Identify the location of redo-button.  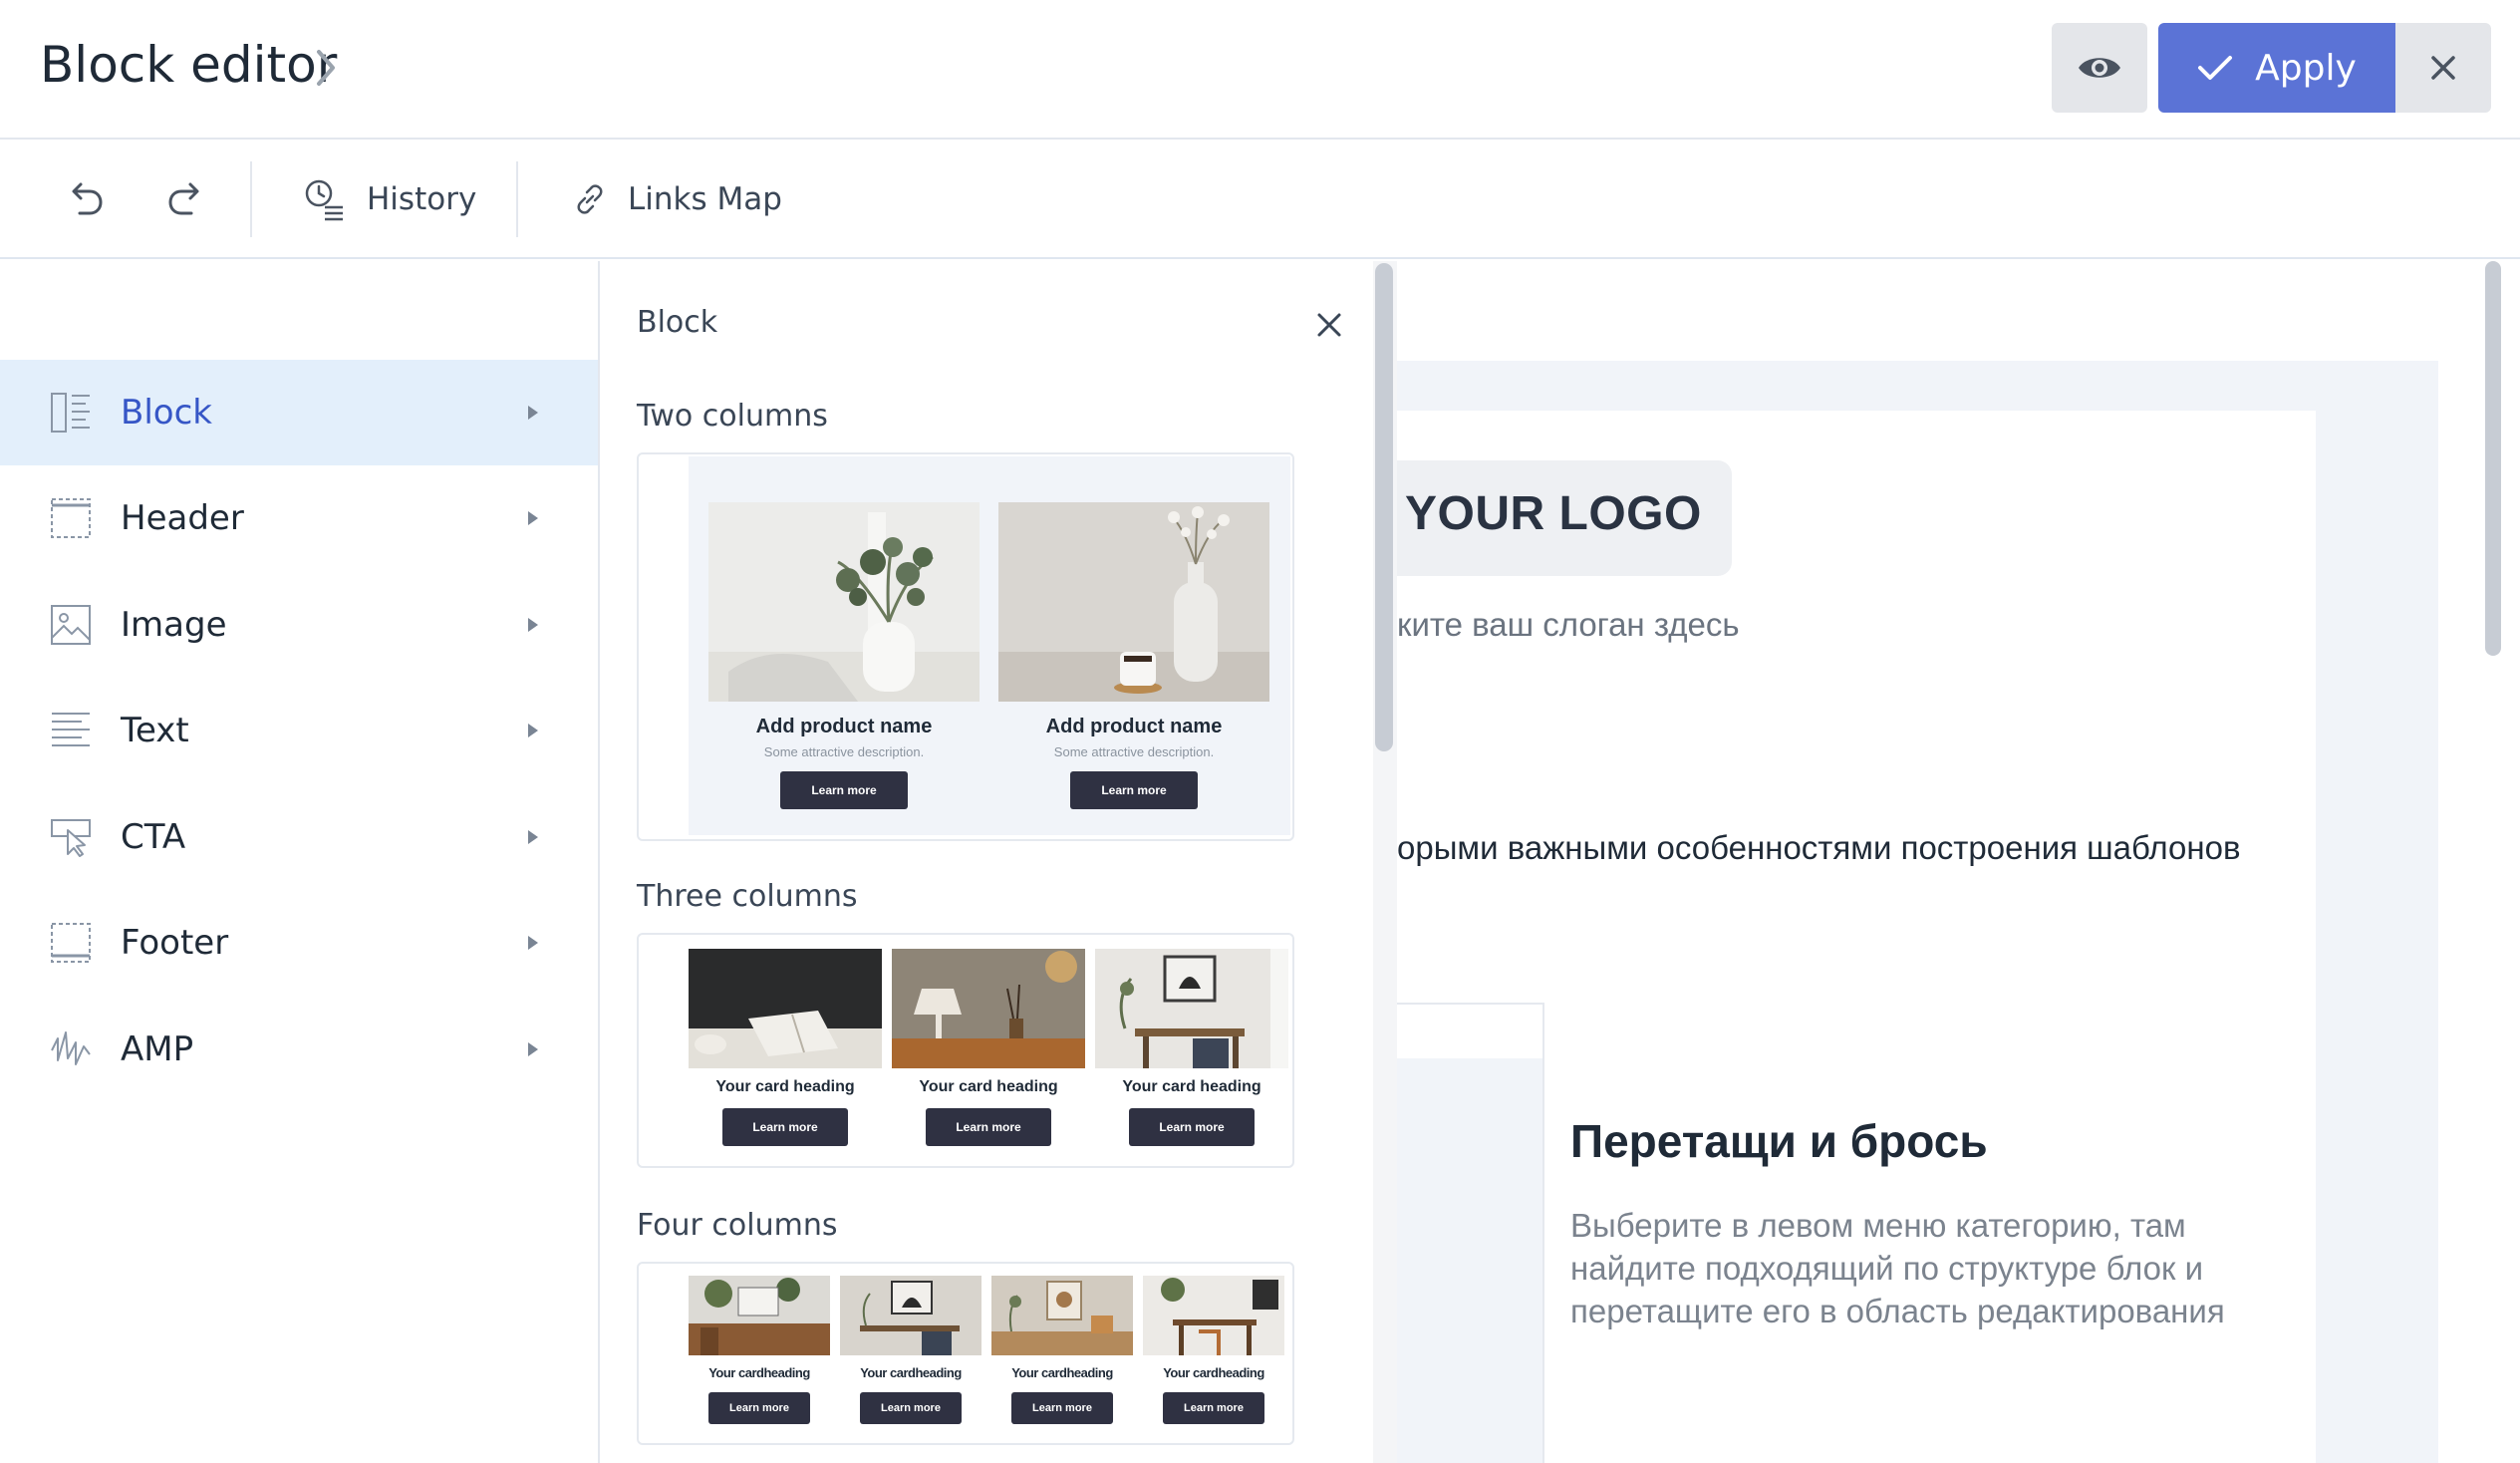
(185, 199).